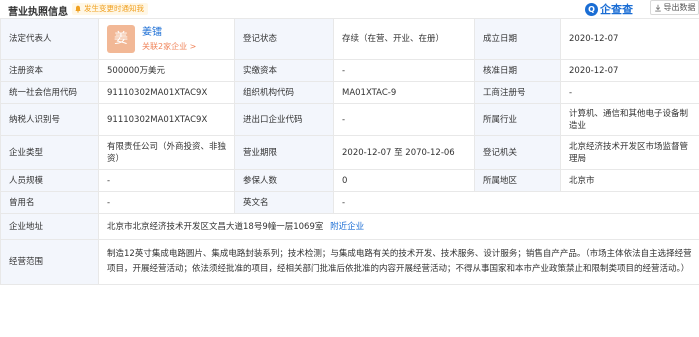 The width and height of the screenshot is (699, 337). I want to click on import-code-label: 进出口企业代码, so click(284, 119).